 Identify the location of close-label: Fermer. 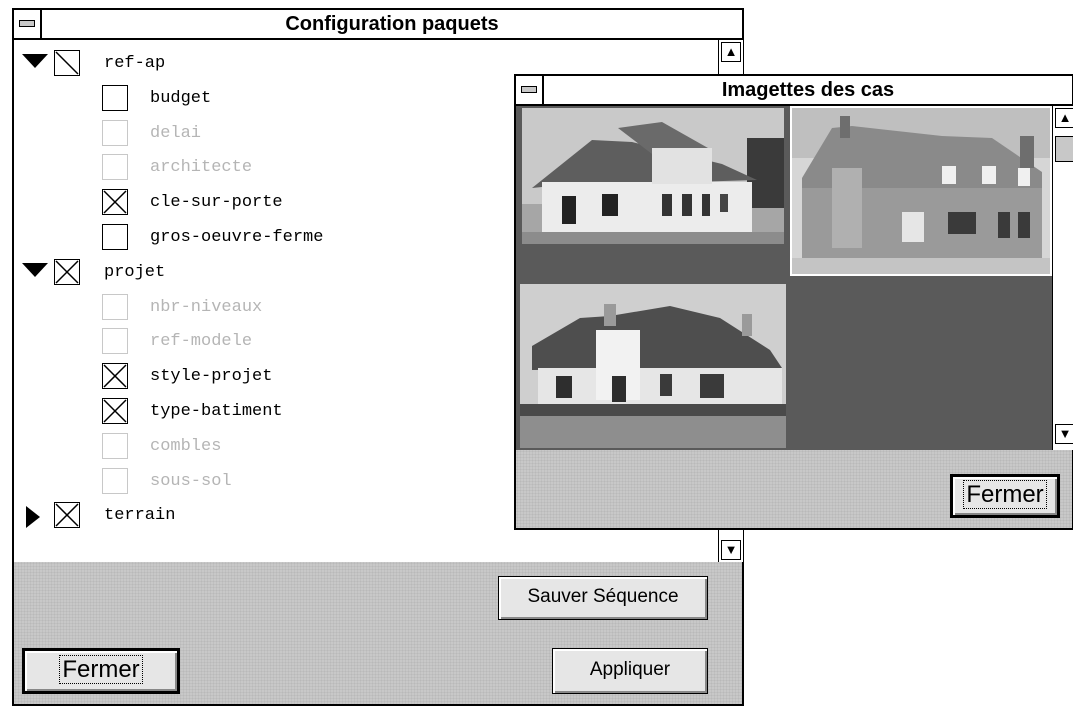
(101, 669).